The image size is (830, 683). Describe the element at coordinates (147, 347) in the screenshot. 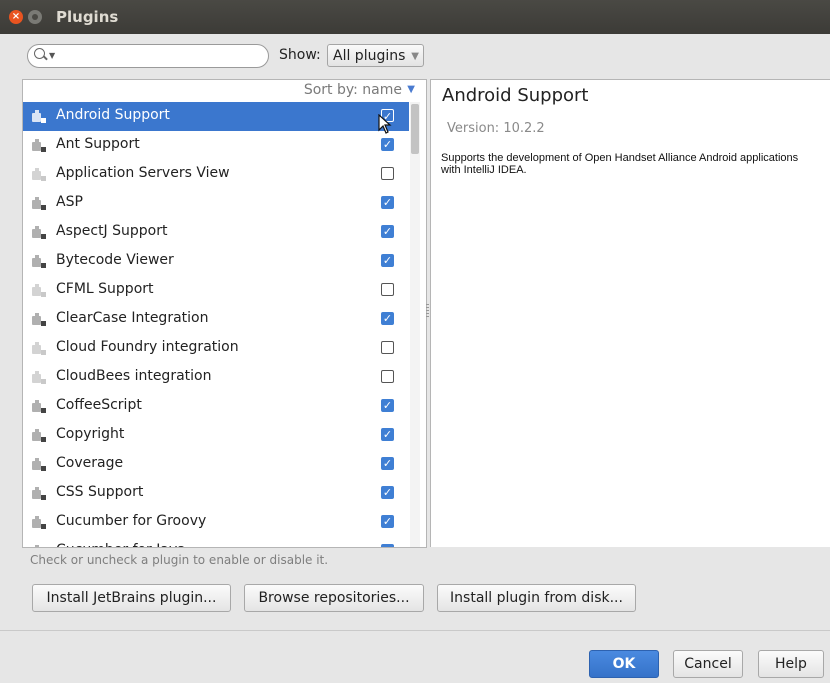

I see `plugin-name: Cloud Foundry integration` at that location.